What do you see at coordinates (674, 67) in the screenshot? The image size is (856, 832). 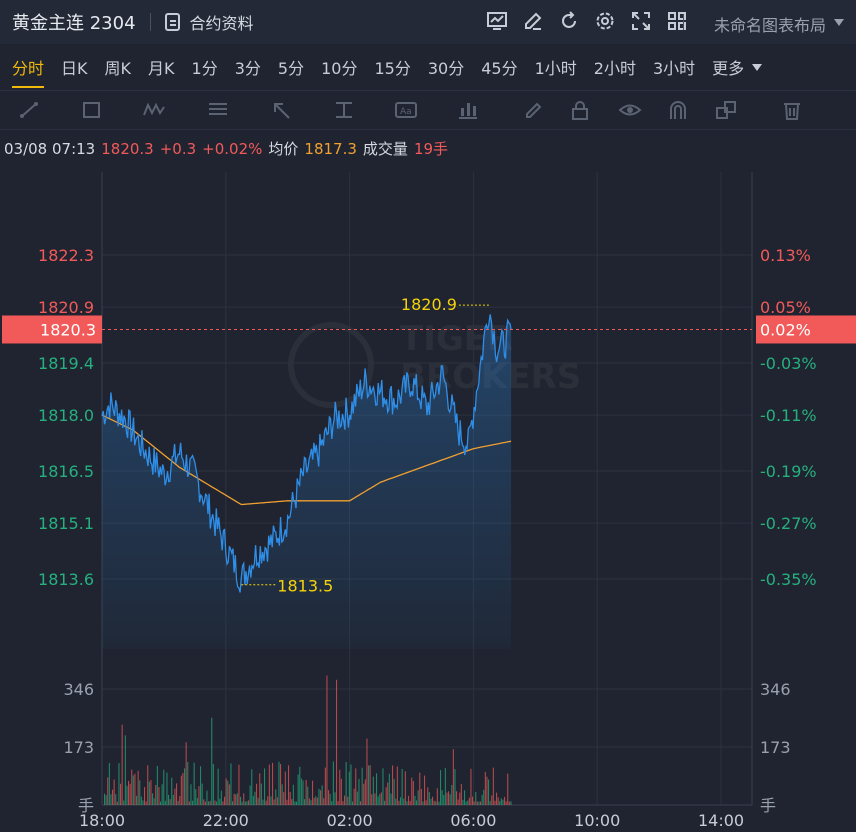 I see `tab-13: 3小时` at bounding box center [674, 67].